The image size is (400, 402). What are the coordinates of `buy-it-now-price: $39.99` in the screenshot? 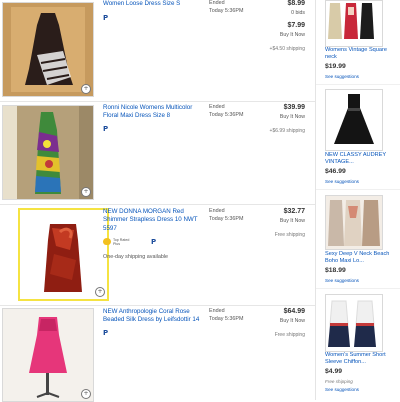 It's located at (294, 107).